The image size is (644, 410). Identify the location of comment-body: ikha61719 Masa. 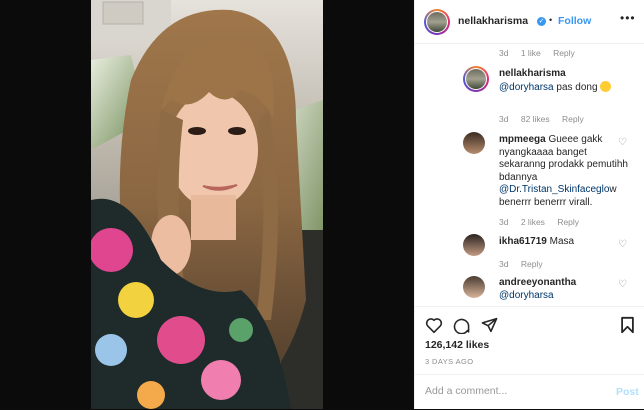
(559, 242).